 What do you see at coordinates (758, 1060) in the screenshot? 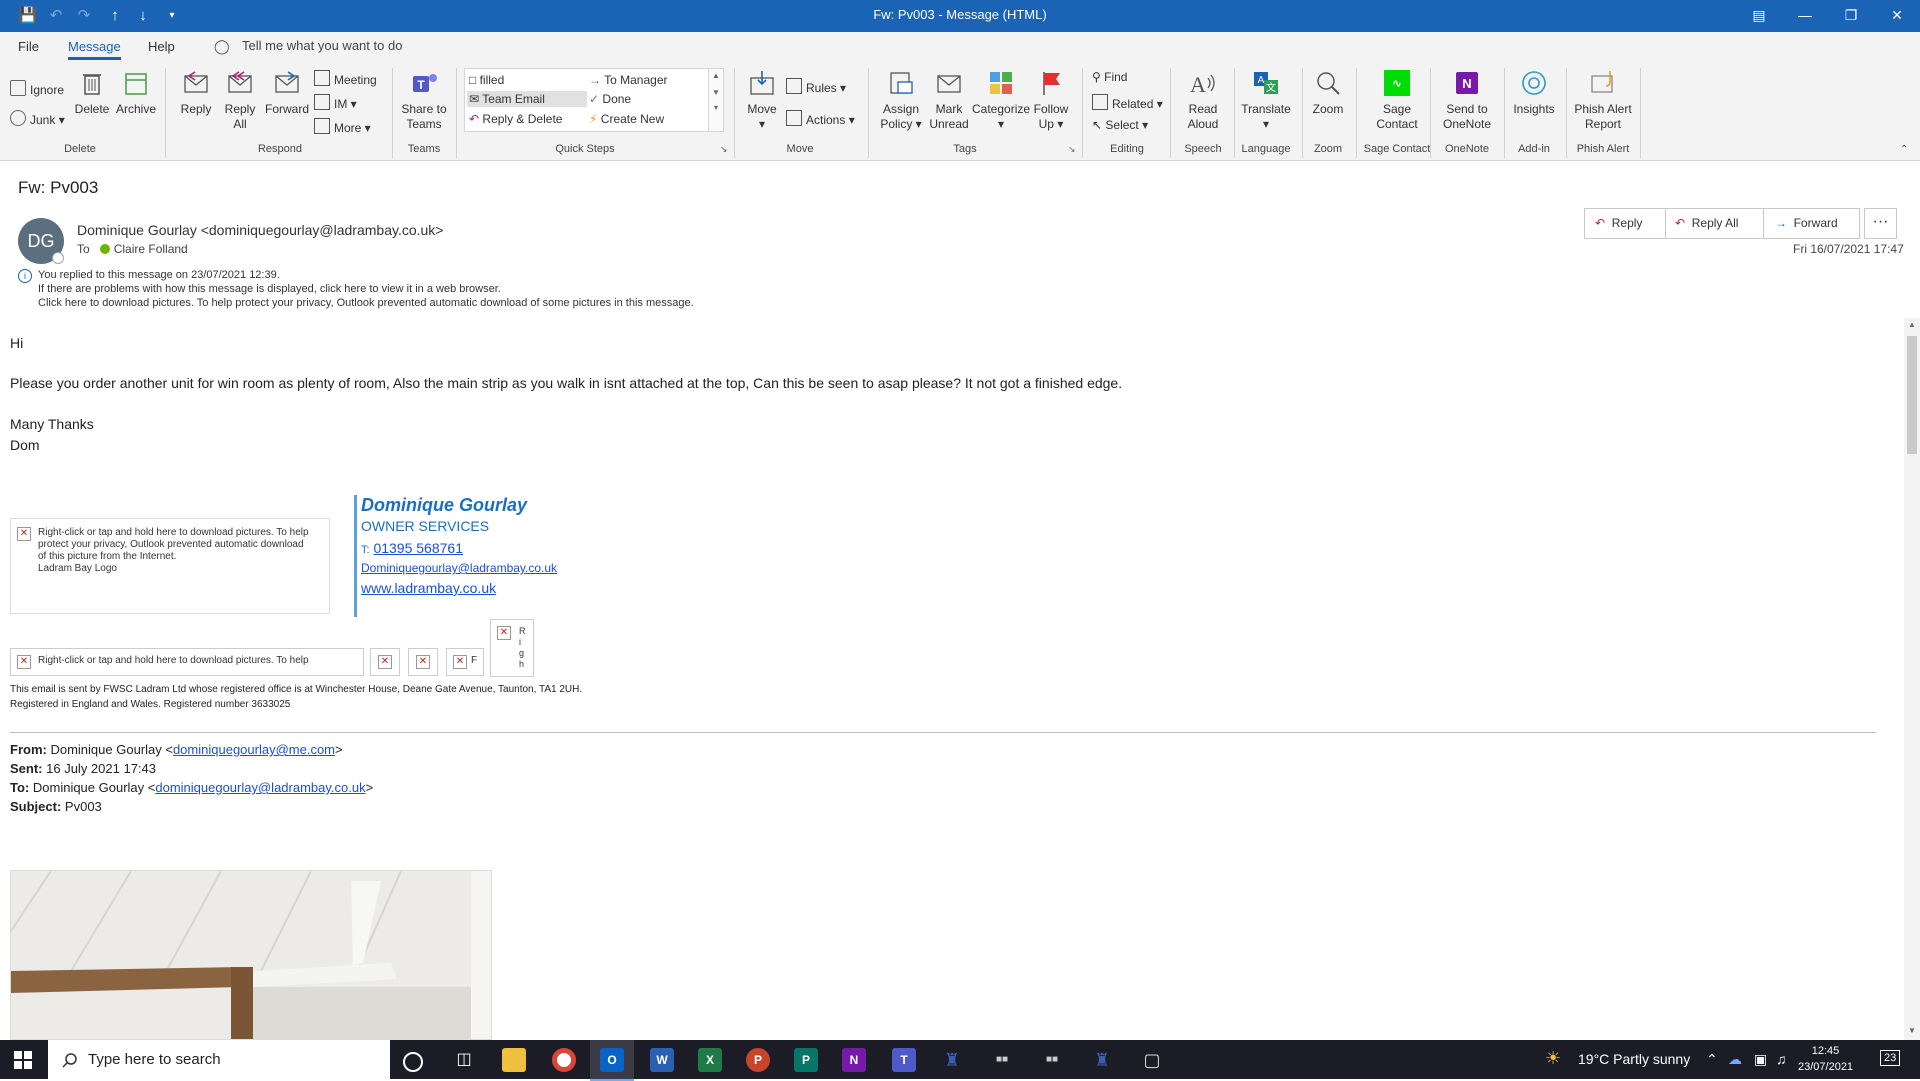
I see `powerpoint-icon: P` at bounding box center [758, 1060].